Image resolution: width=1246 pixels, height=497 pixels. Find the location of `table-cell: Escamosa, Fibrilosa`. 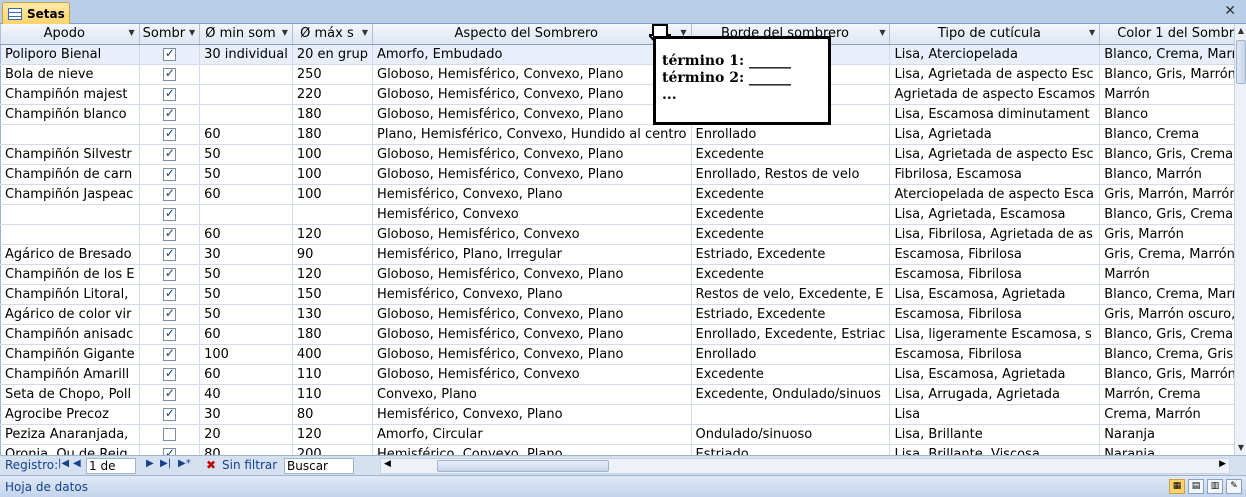

table-cell: Escamosa, Fibrilosa is located at coordinates (995, 274).